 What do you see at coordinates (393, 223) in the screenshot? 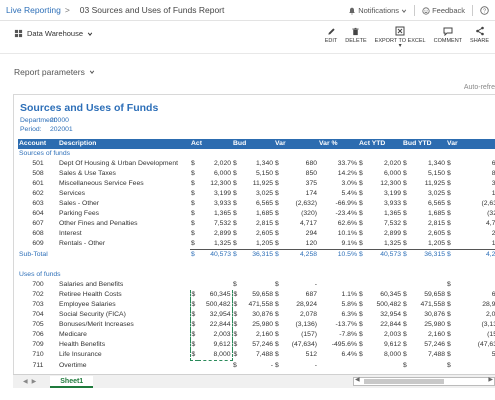
I see `act-ytd-cell: 7,532` at bounding box center [393, 223].